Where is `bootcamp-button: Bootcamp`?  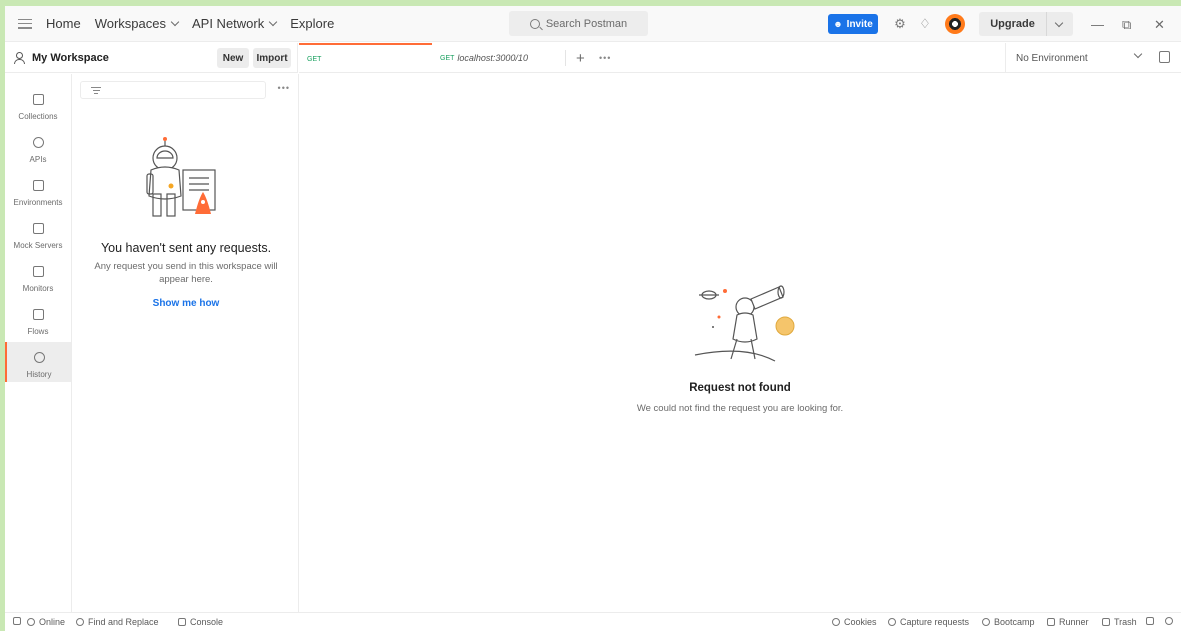
bootcamp-button: Bootcamp is located at coordinates (1008, 622).